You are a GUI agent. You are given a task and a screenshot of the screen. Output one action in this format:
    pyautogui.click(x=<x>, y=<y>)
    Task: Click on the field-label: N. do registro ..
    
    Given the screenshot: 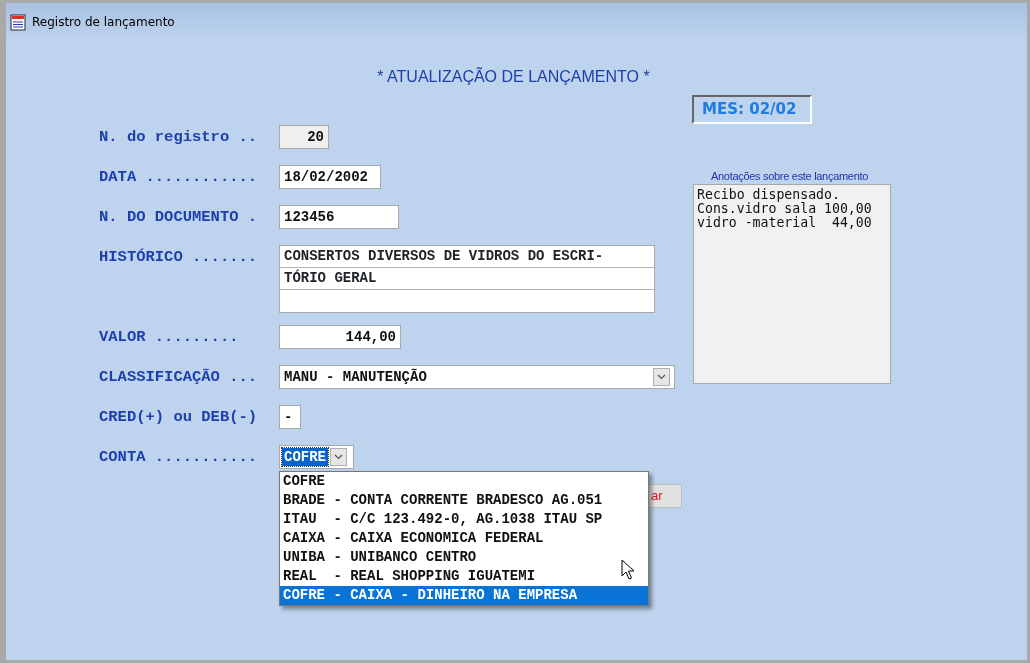 What is the action you would take?
    pyautogui.click(x=179, y=137)
    